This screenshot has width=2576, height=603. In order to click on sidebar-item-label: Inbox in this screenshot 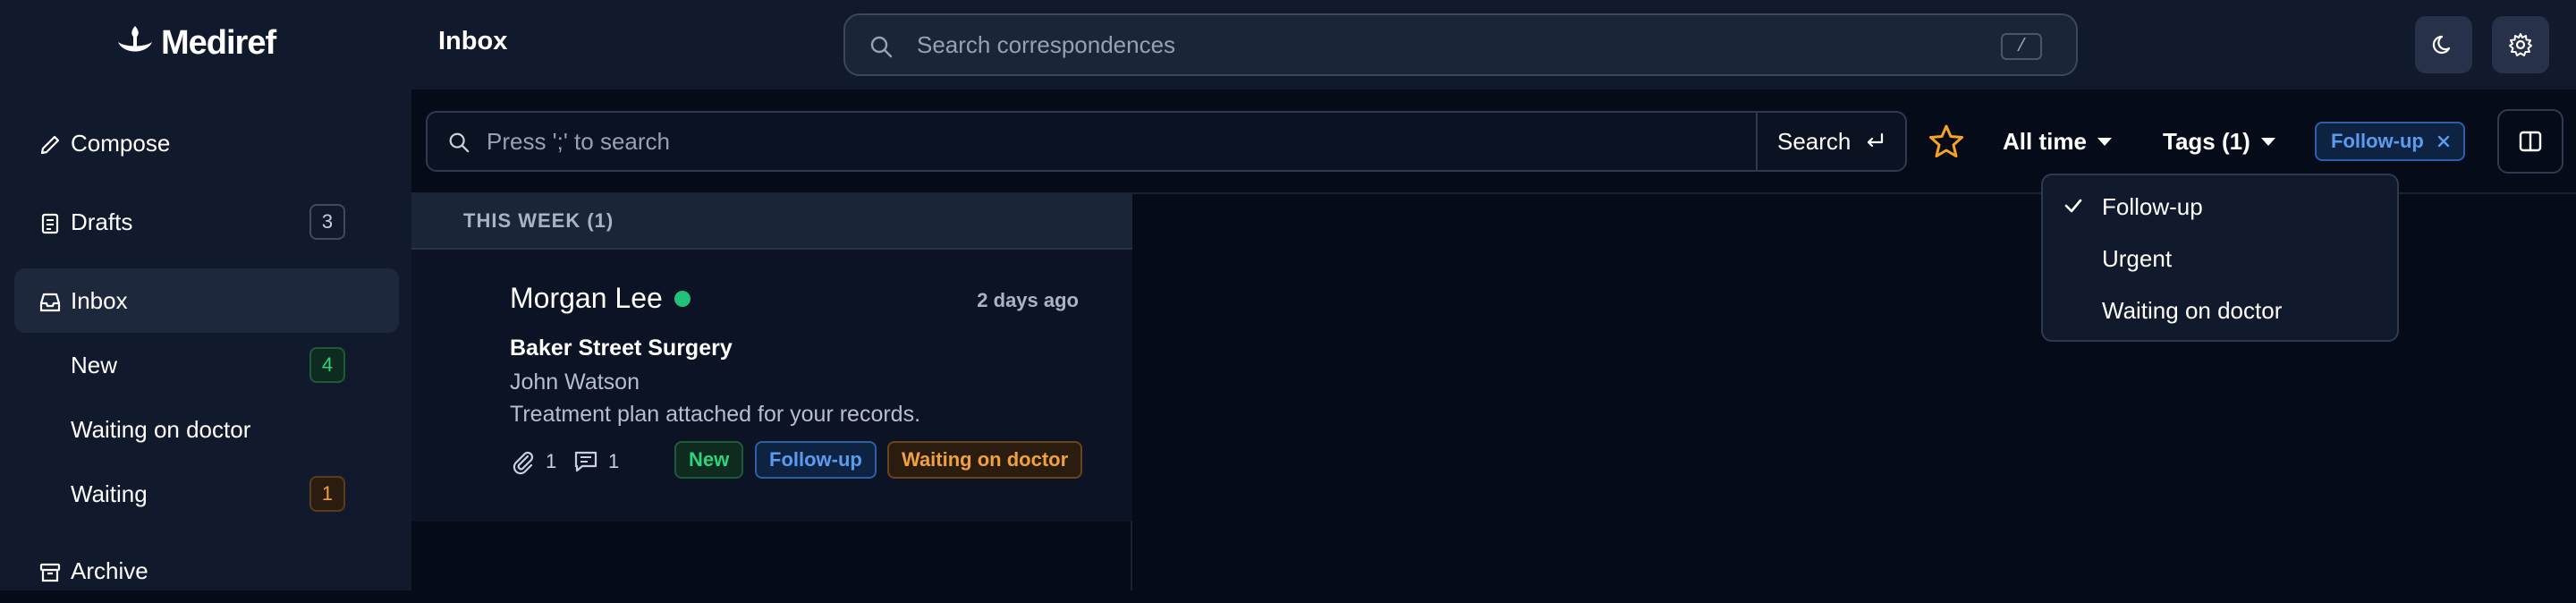, I will do `click(99, 300)`.